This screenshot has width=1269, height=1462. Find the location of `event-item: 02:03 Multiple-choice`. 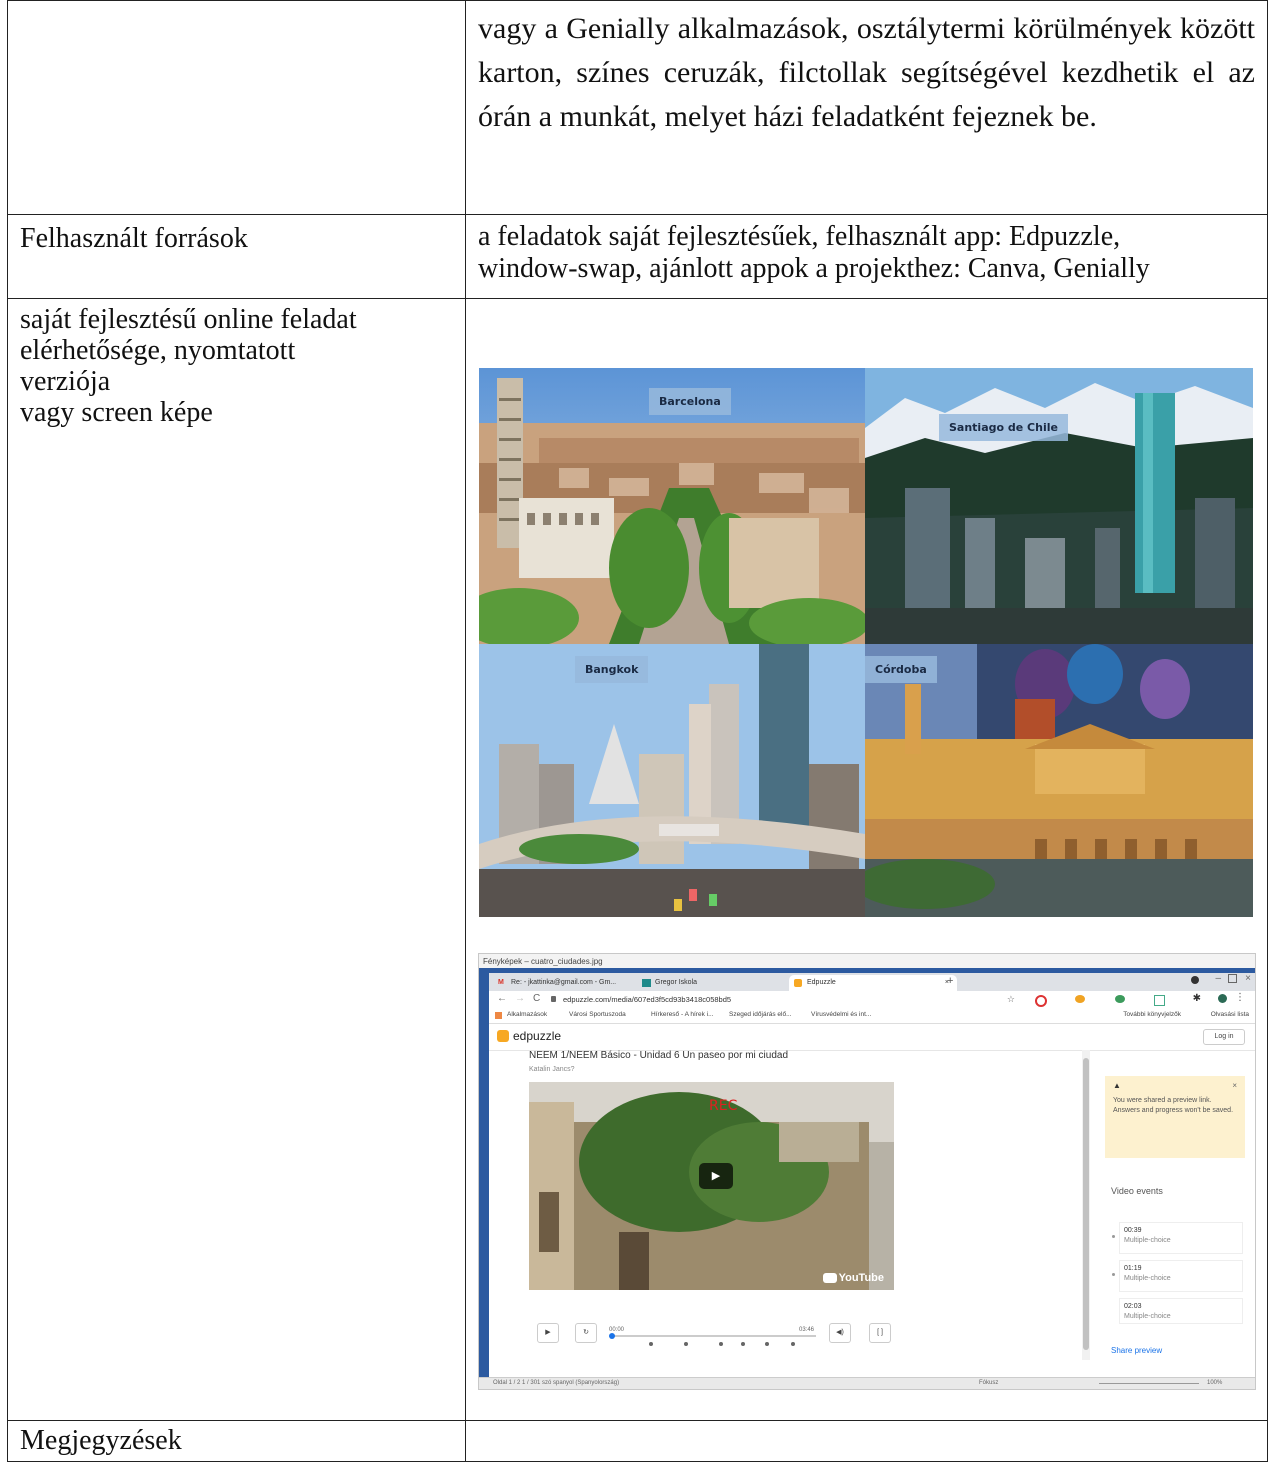

event-item: 02:03 Multiple-choice is located at coordinates (1181, 1311).